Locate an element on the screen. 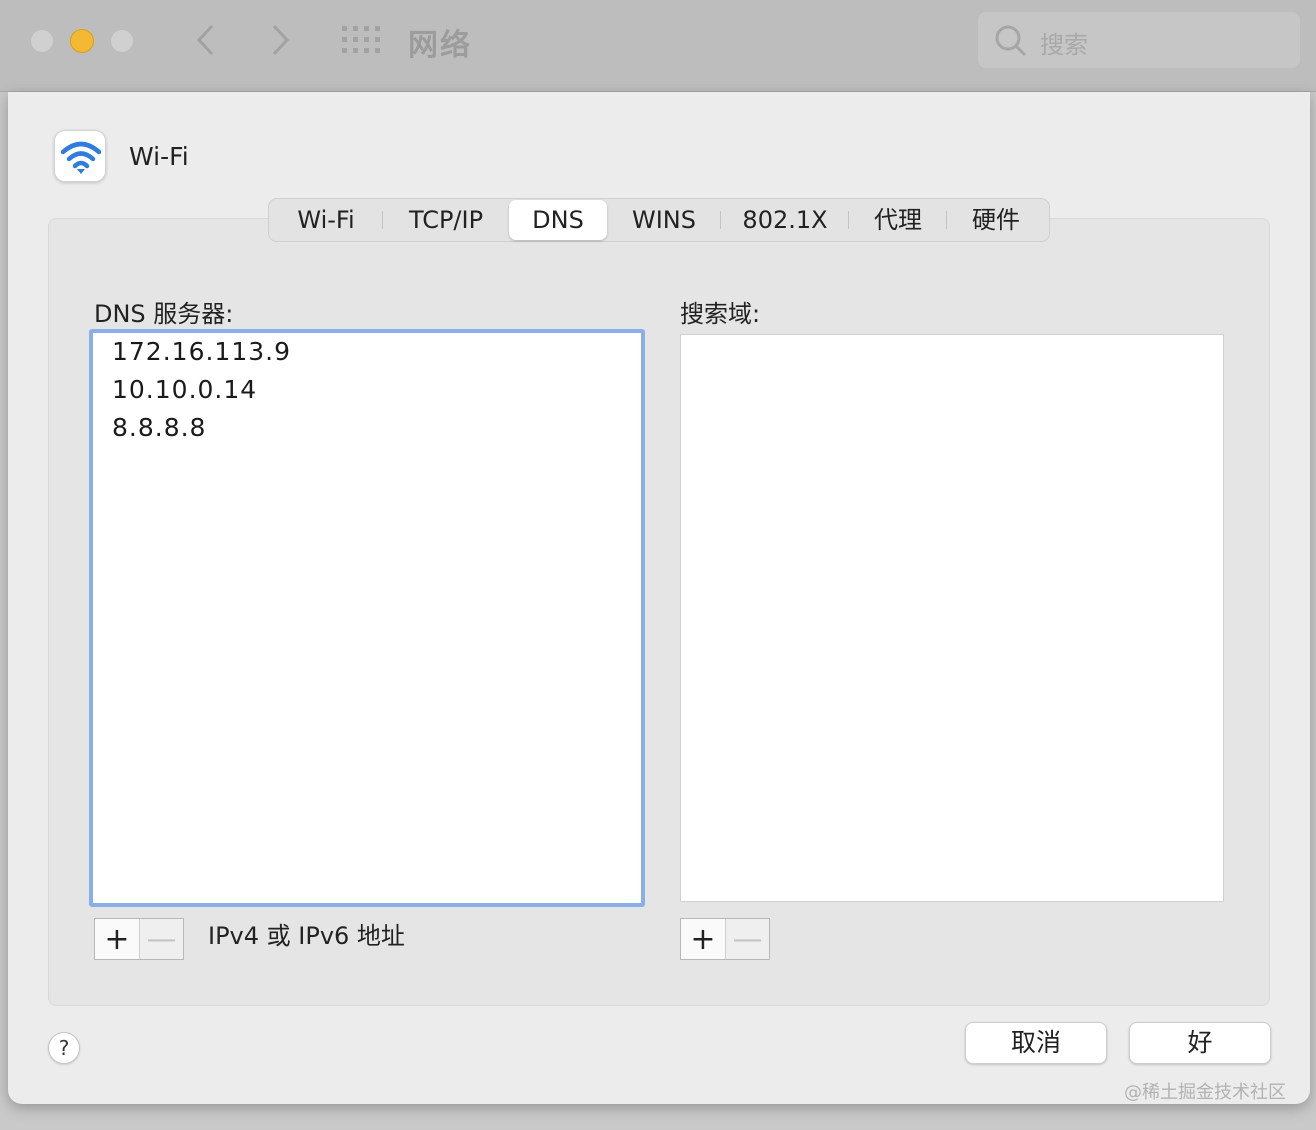 The height and width of the screenshot is (1130, 1316). dns-servers-label: DNS 服务器: is located at coordinates (164, 314).